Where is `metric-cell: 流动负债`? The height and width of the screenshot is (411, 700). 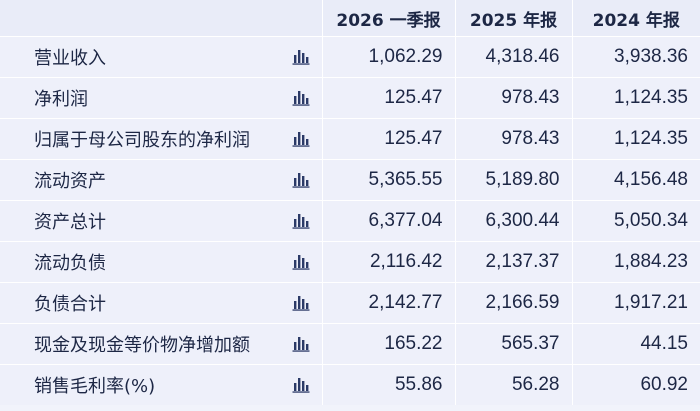
metric-cell: 流动负债 is located at coordinates (161, 262).